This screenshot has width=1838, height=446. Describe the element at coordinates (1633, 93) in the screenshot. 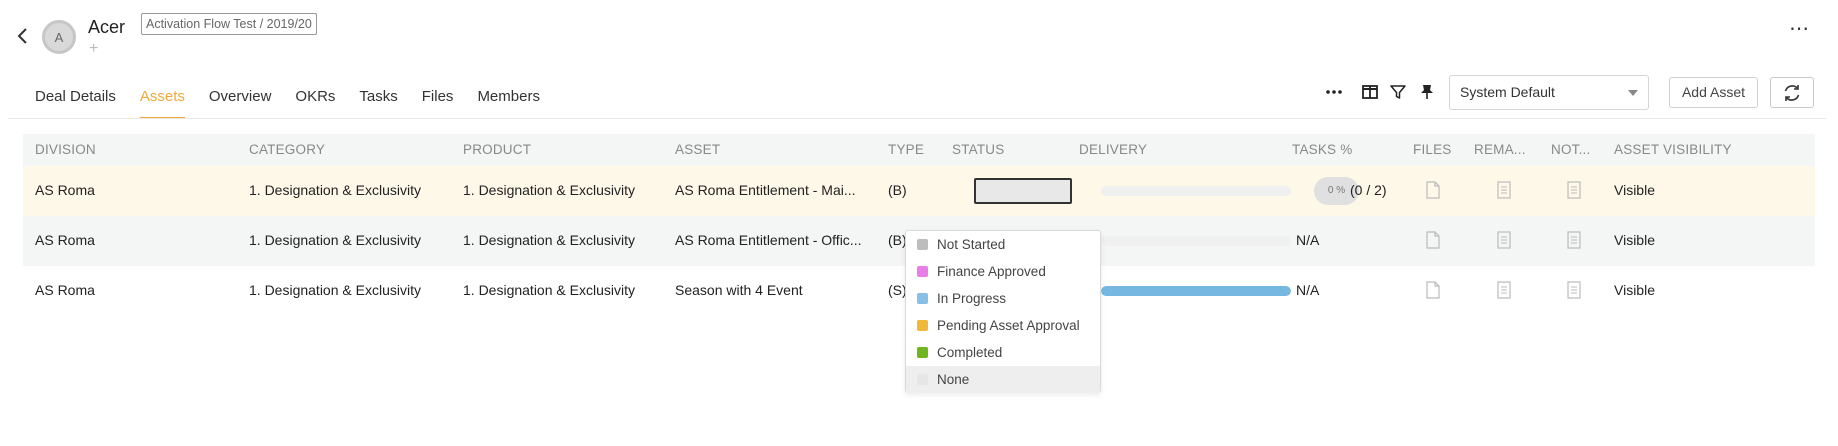

I see `chevron-down-icon` at that location.